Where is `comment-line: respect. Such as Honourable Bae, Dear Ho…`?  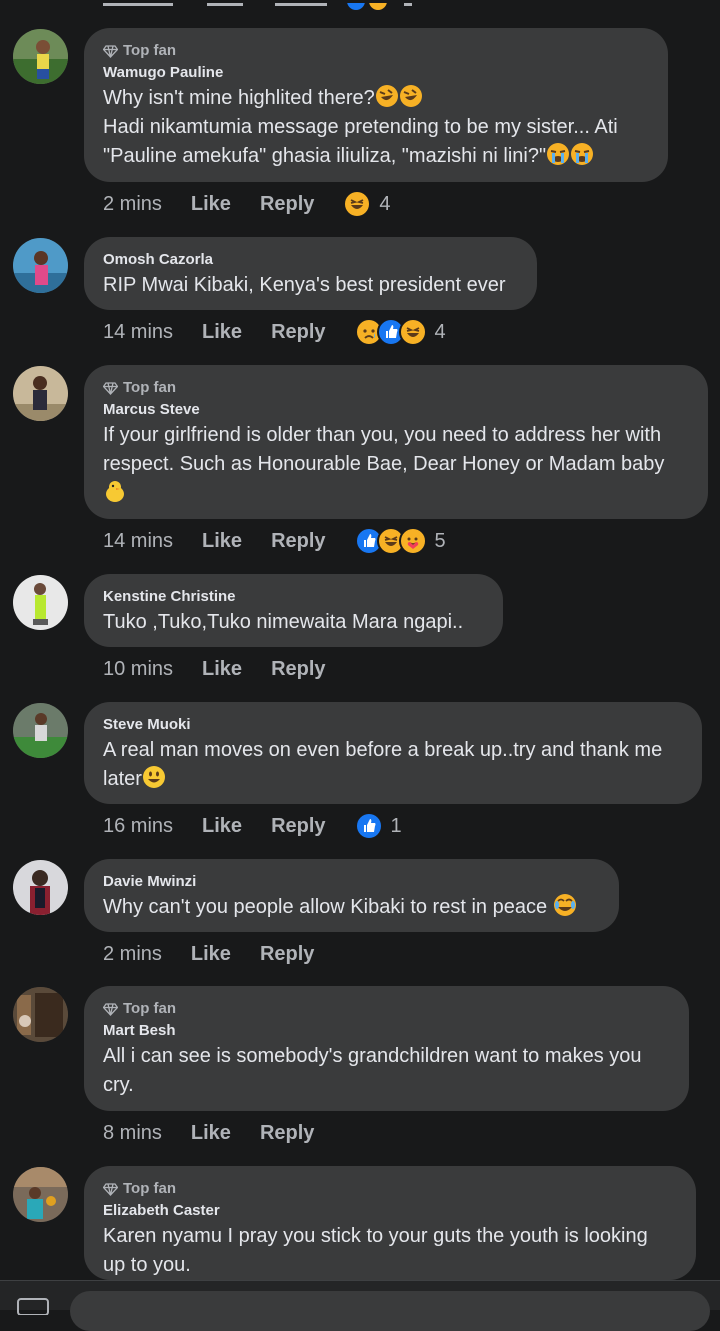 comment-line: respect. Such as Honourable Bae, Dear Ho… is located at coordinates (384, 464).